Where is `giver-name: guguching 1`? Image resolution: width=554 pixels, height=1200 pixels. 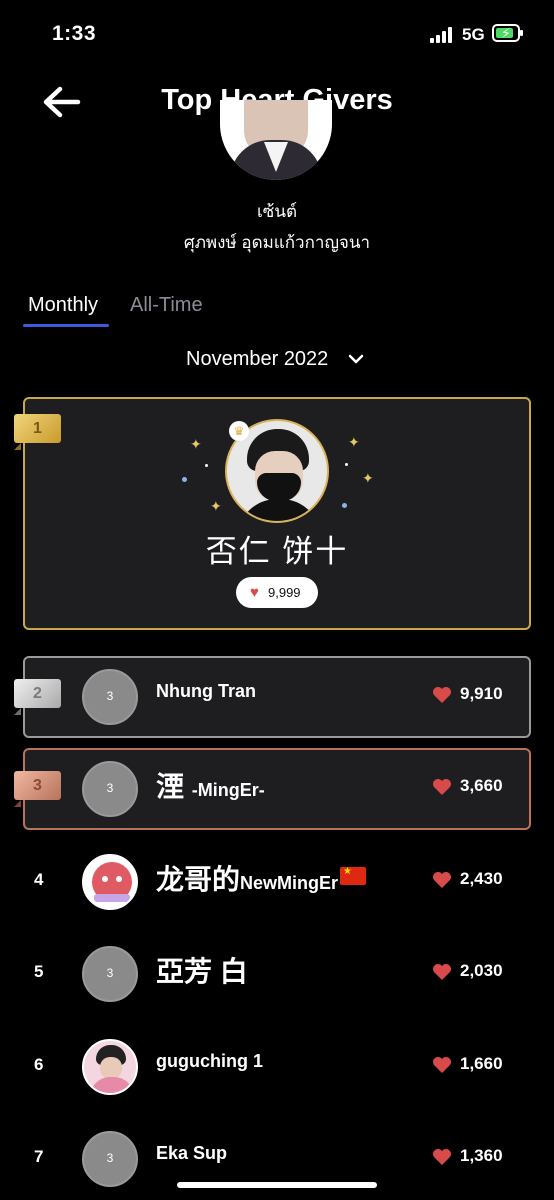 giver-name: guguching 1 is located at coordinates (209, 1061).